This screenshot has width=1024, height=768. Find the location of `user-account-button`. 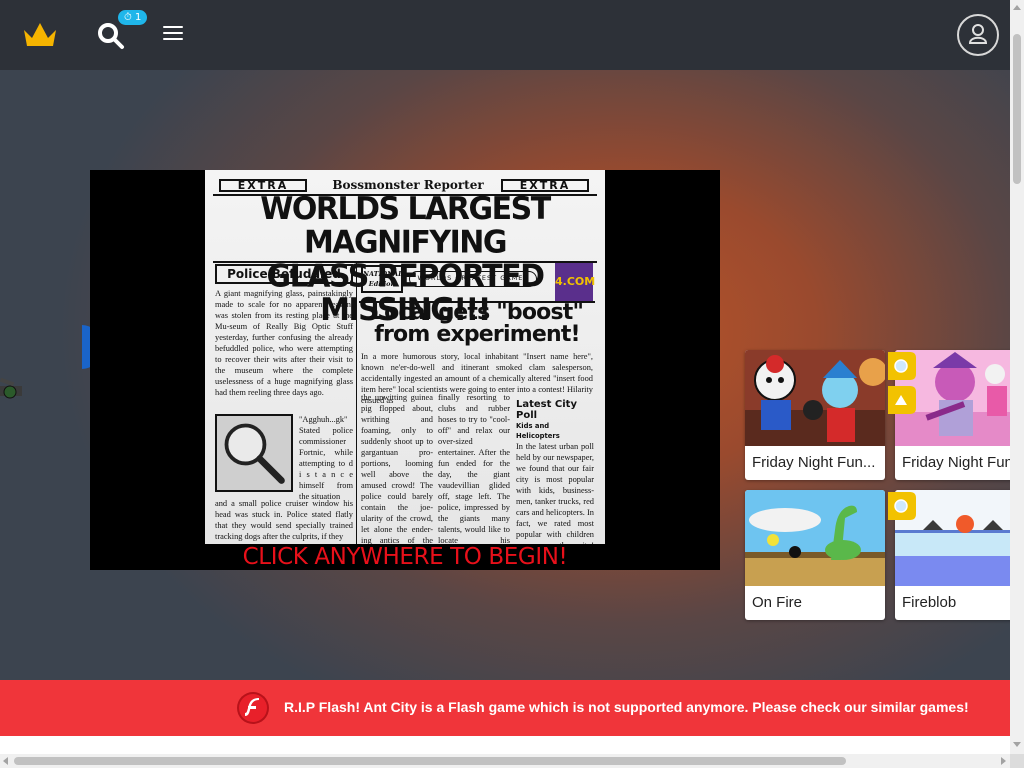

user-account-button is located at coordinates (978, 35).